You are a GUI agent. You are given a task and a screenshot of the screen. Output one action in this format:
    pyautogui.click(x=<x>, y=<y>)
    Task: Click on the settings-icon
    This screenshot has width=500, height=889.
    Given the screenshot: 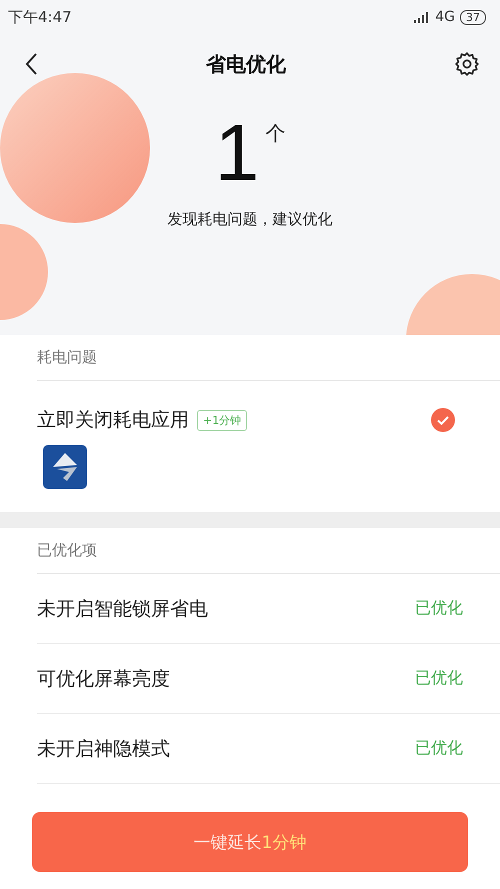 What is the action you would take?
    pyautogui.click(x=467, y=64)
    